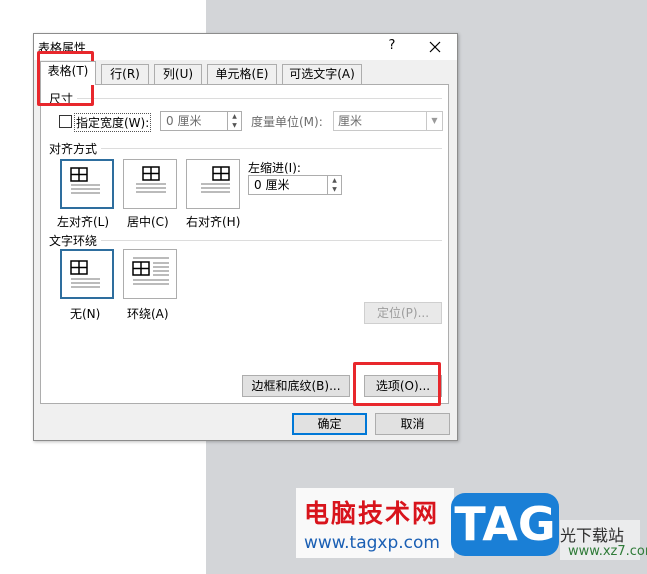 This screenshot has width=647, height=574. What do you see at coordinates (397, 384) in the screenshot?
I see `highlight-options-button` at bounding box center [397, 384].